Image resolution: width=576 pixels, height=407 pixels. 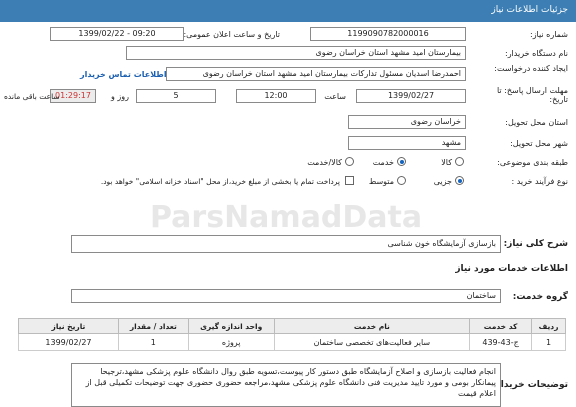 I want to click on deadline-label-text: مهلت ارسال پاسخ: تا تاریخ:, so click(x=532, y=95).